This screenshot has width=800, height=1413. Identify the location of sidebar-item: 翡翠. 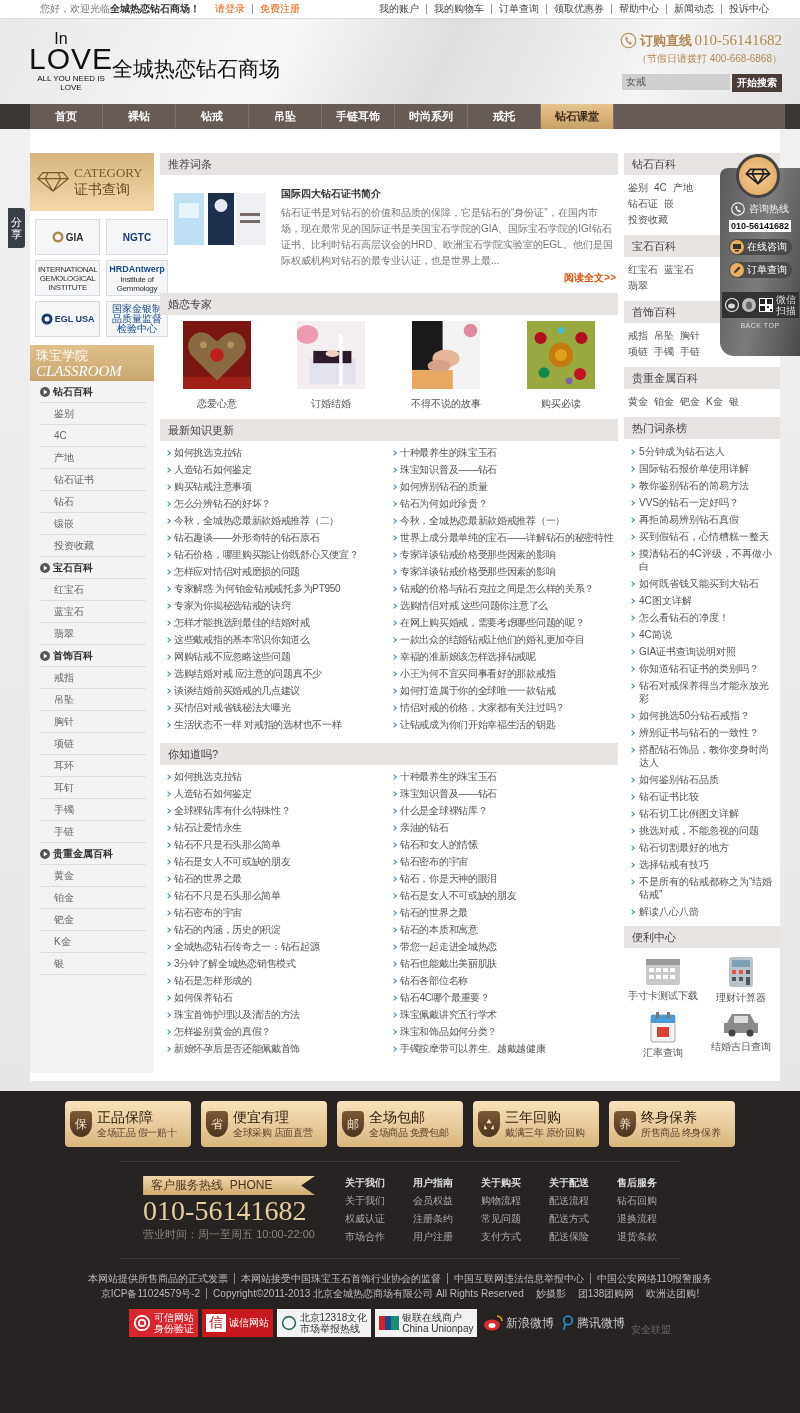
(64, 633).